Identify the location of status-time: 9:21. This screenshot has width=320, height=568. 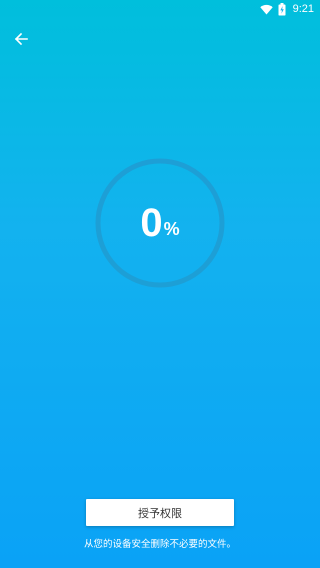
(303, 9).